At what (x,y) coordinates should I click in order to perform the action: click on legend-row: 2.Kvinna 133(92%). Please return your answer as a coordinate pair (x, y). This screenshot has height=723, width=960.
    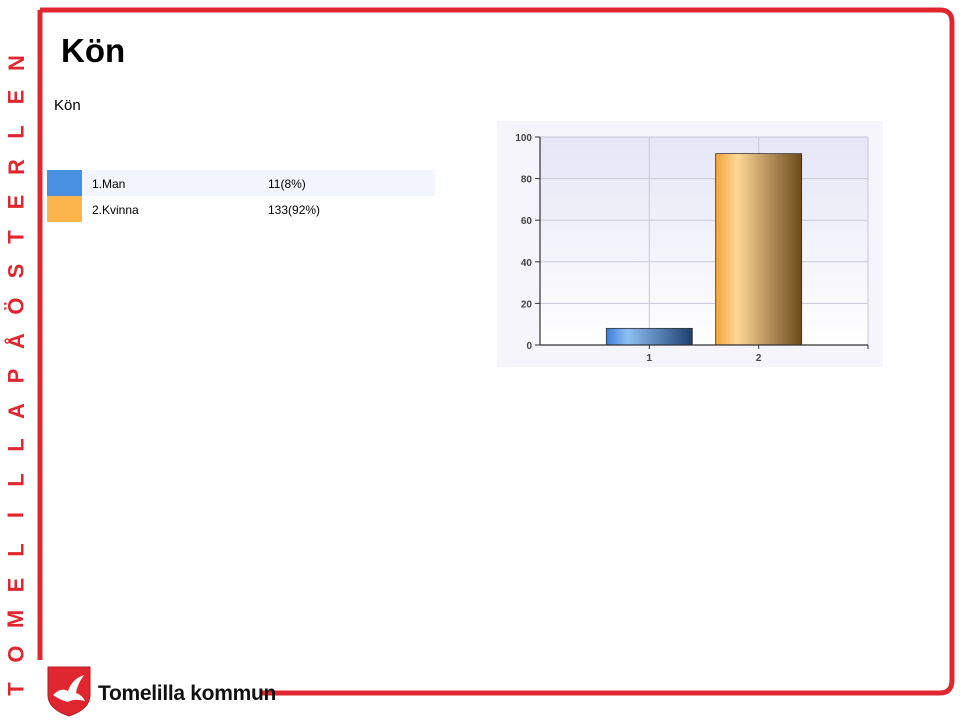
    Looking at the image, I should click on (241, 209).